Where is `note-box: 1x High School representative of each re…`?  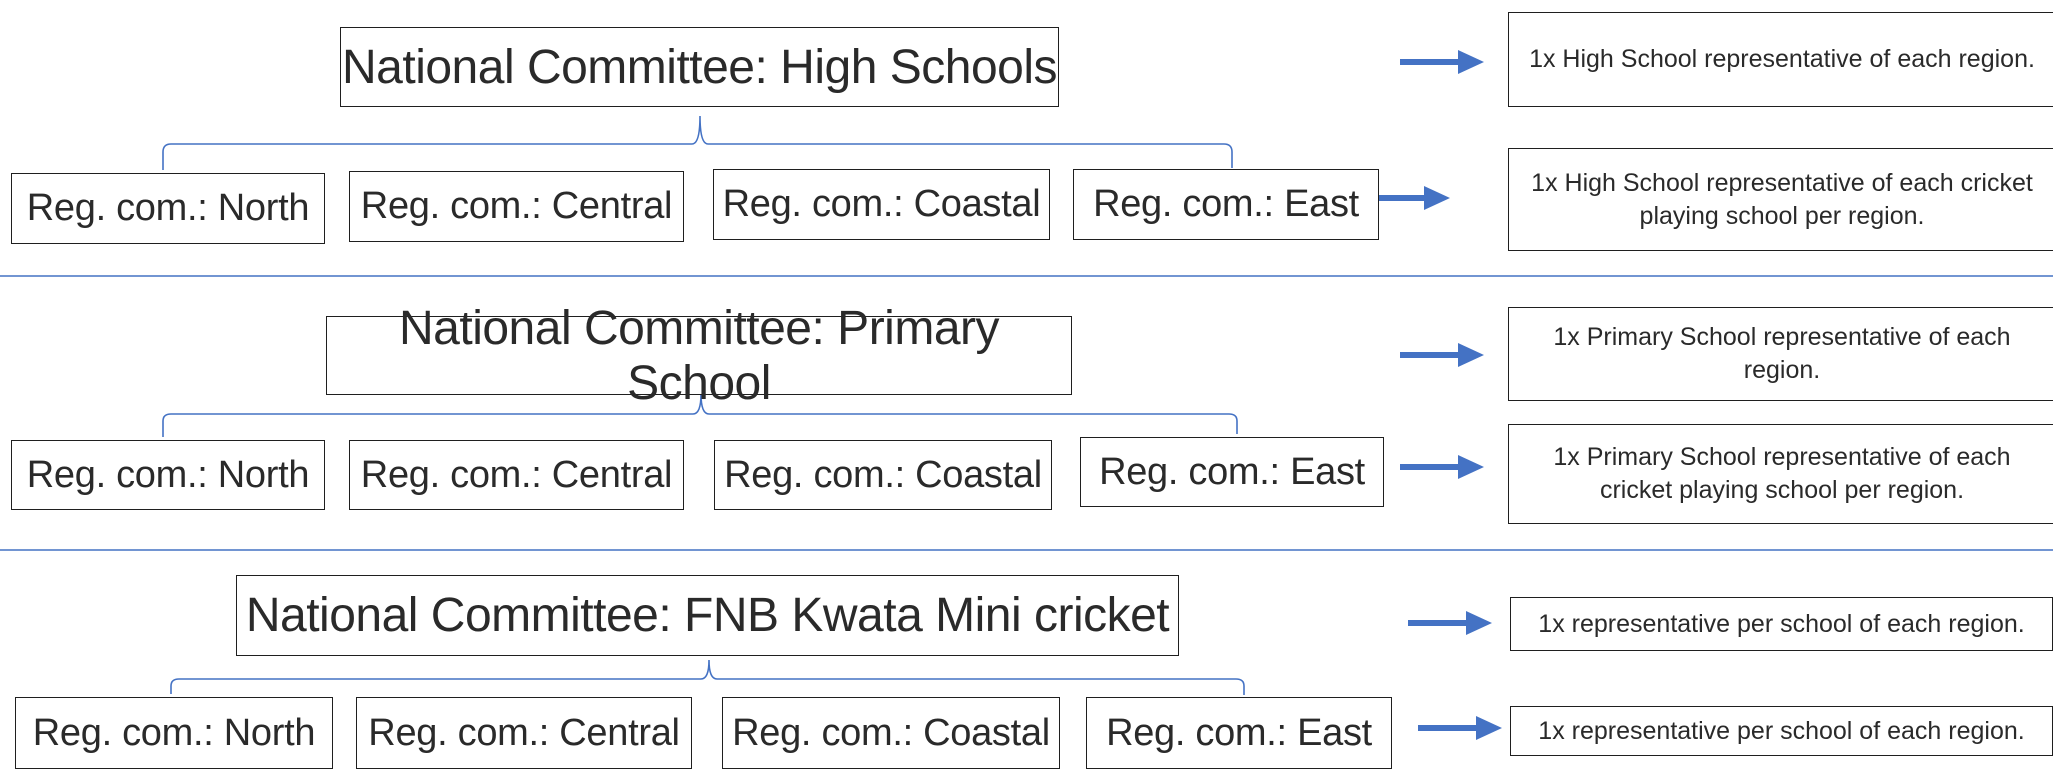
note-box: 1x High School representative of each re… is located at coordinates (1780, 59).